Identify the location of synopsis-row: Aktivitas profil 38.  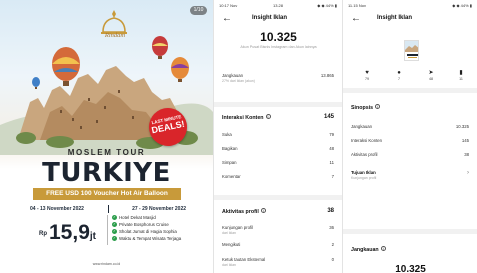
(410, 154).